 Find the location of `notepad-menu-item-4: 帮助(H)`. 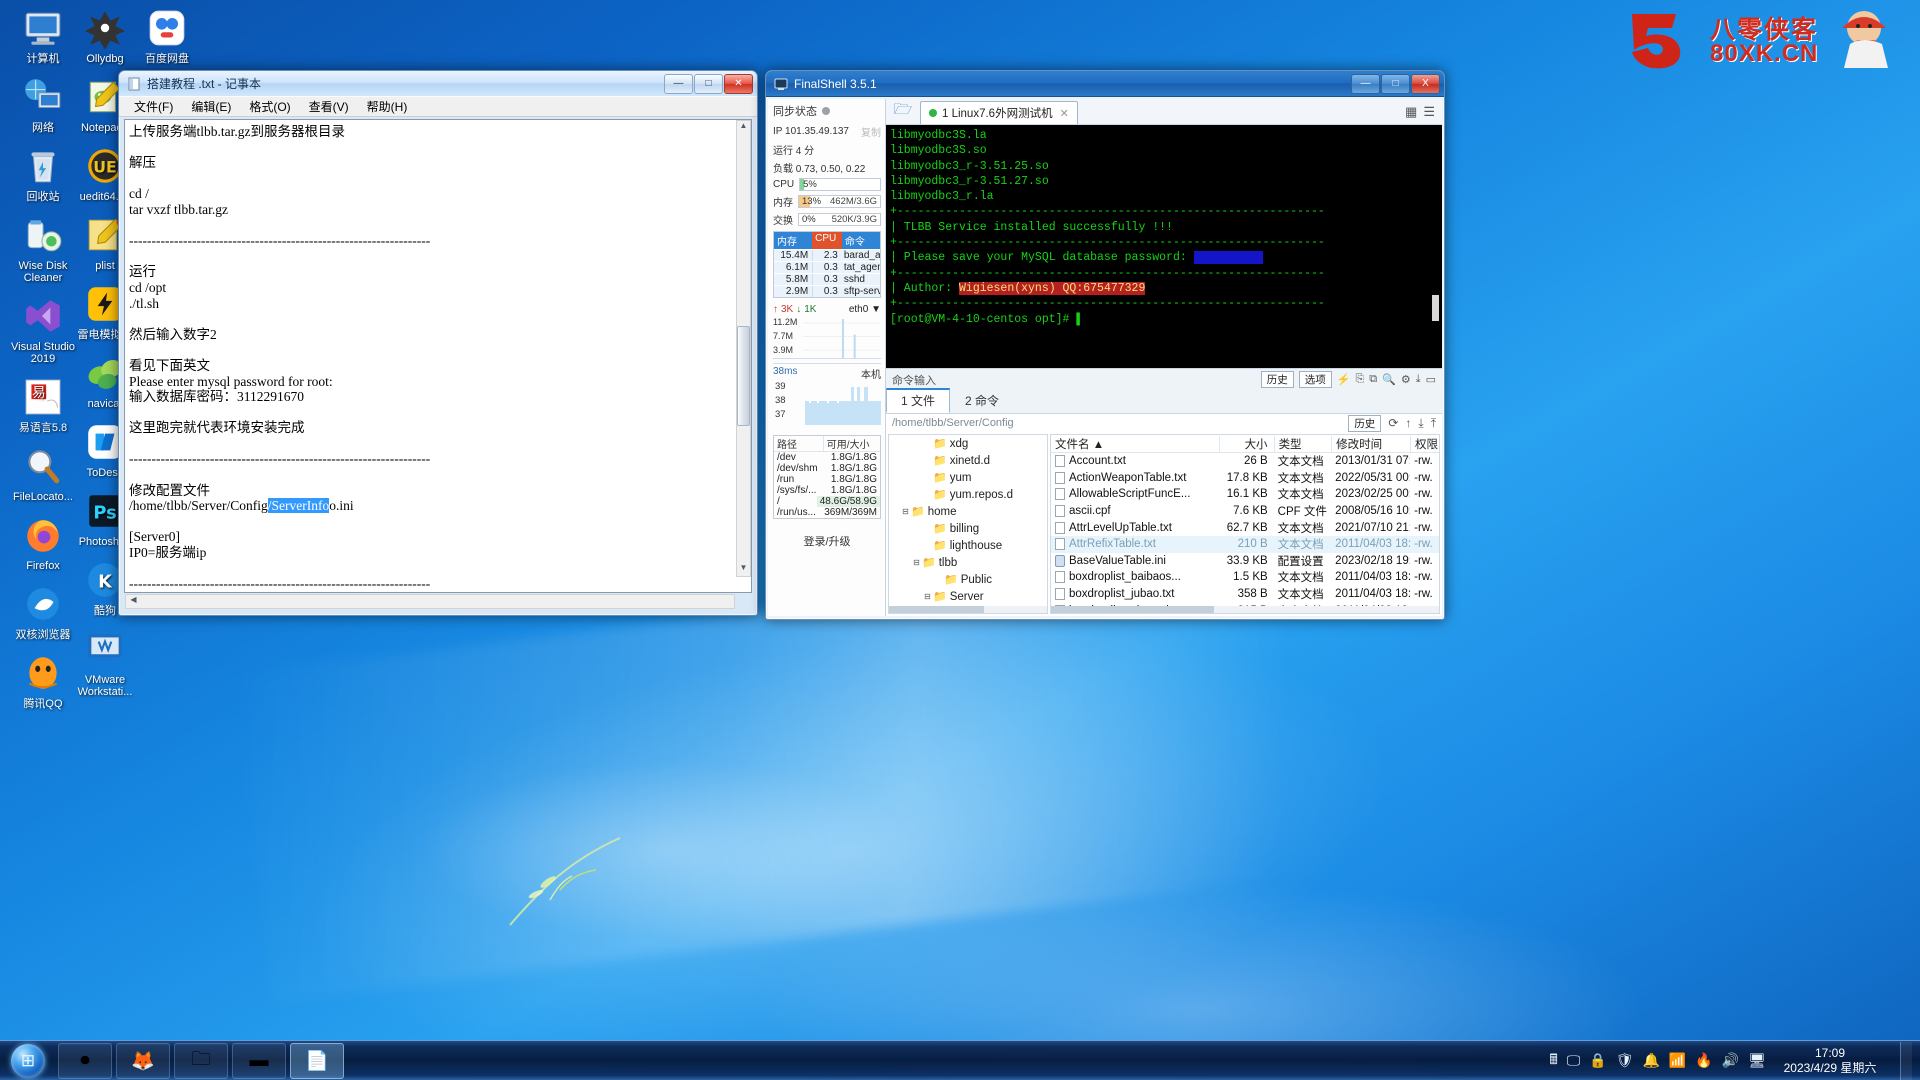

notepad-menu-item-4: 帮助(H) is located at coordinates (387, 106).